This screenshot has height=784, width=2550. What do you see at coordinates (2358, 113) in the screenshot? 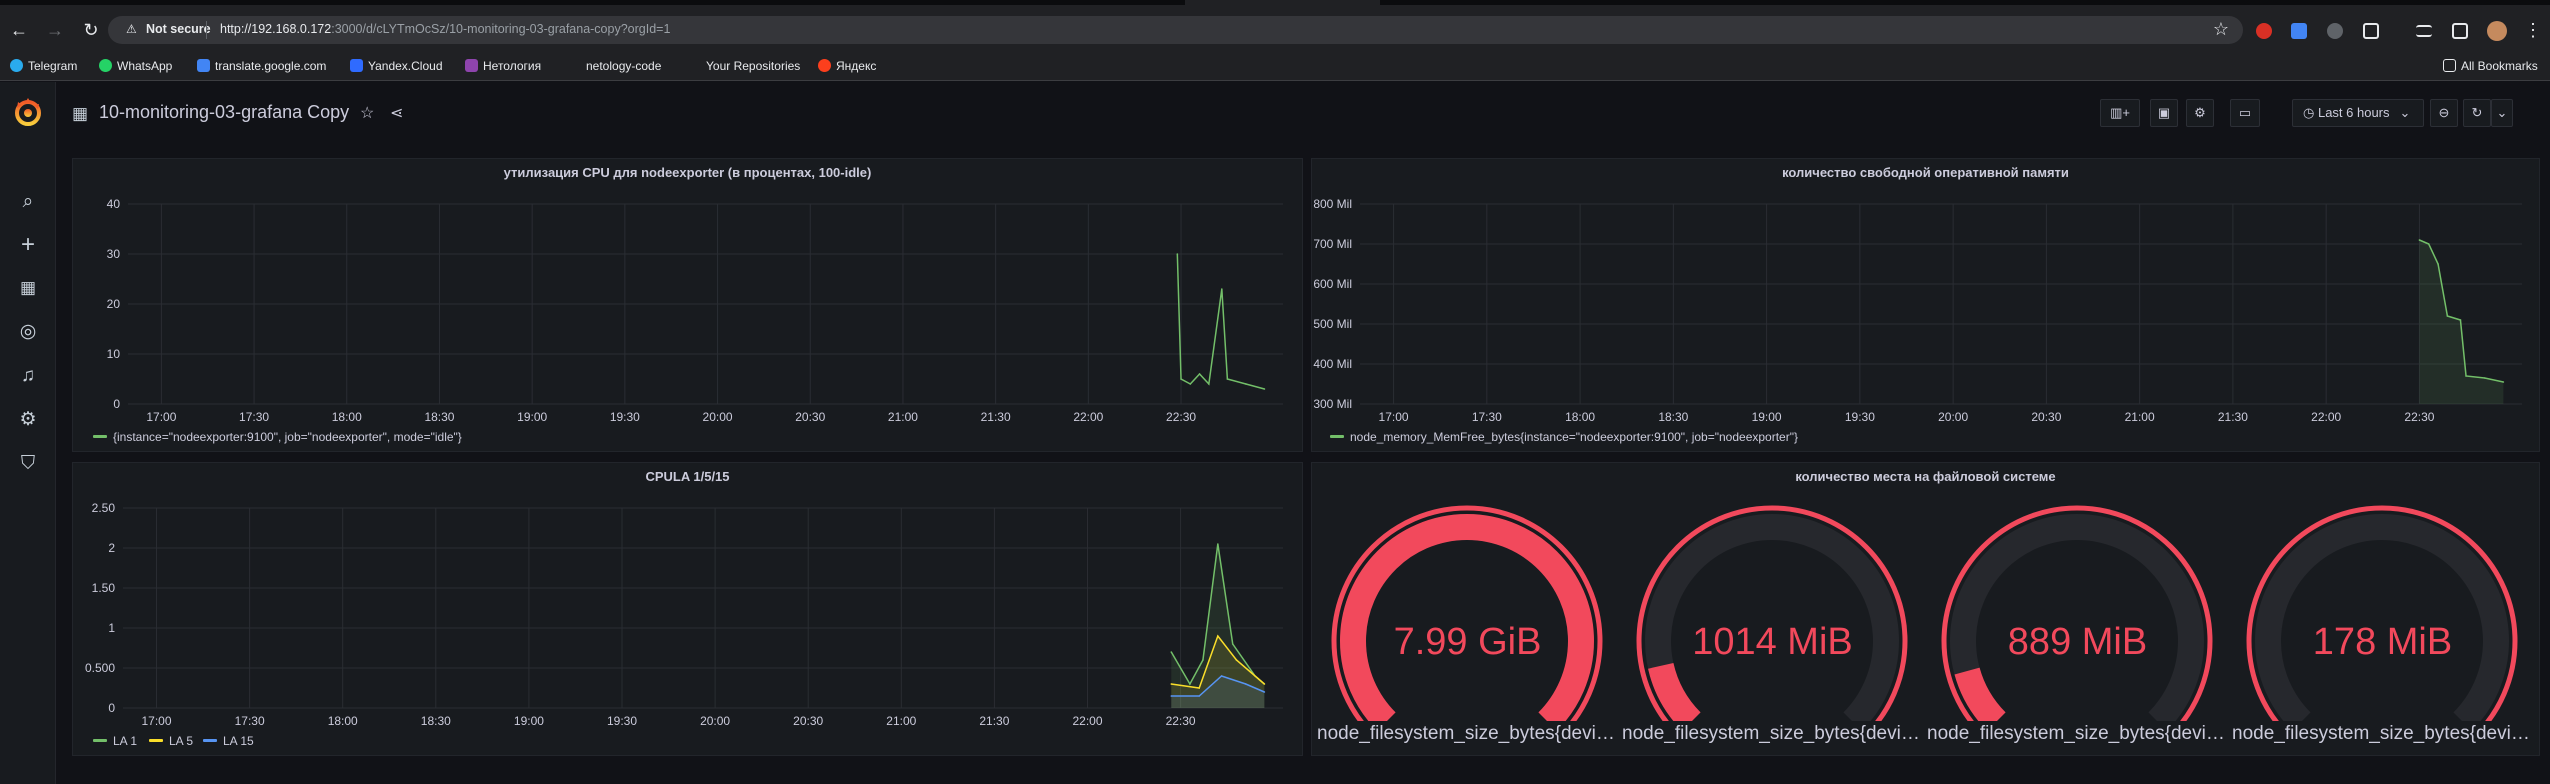
I see `time-picker-button: ◷ Last 6 hours ⌄` at bounding box center [2358, 113].